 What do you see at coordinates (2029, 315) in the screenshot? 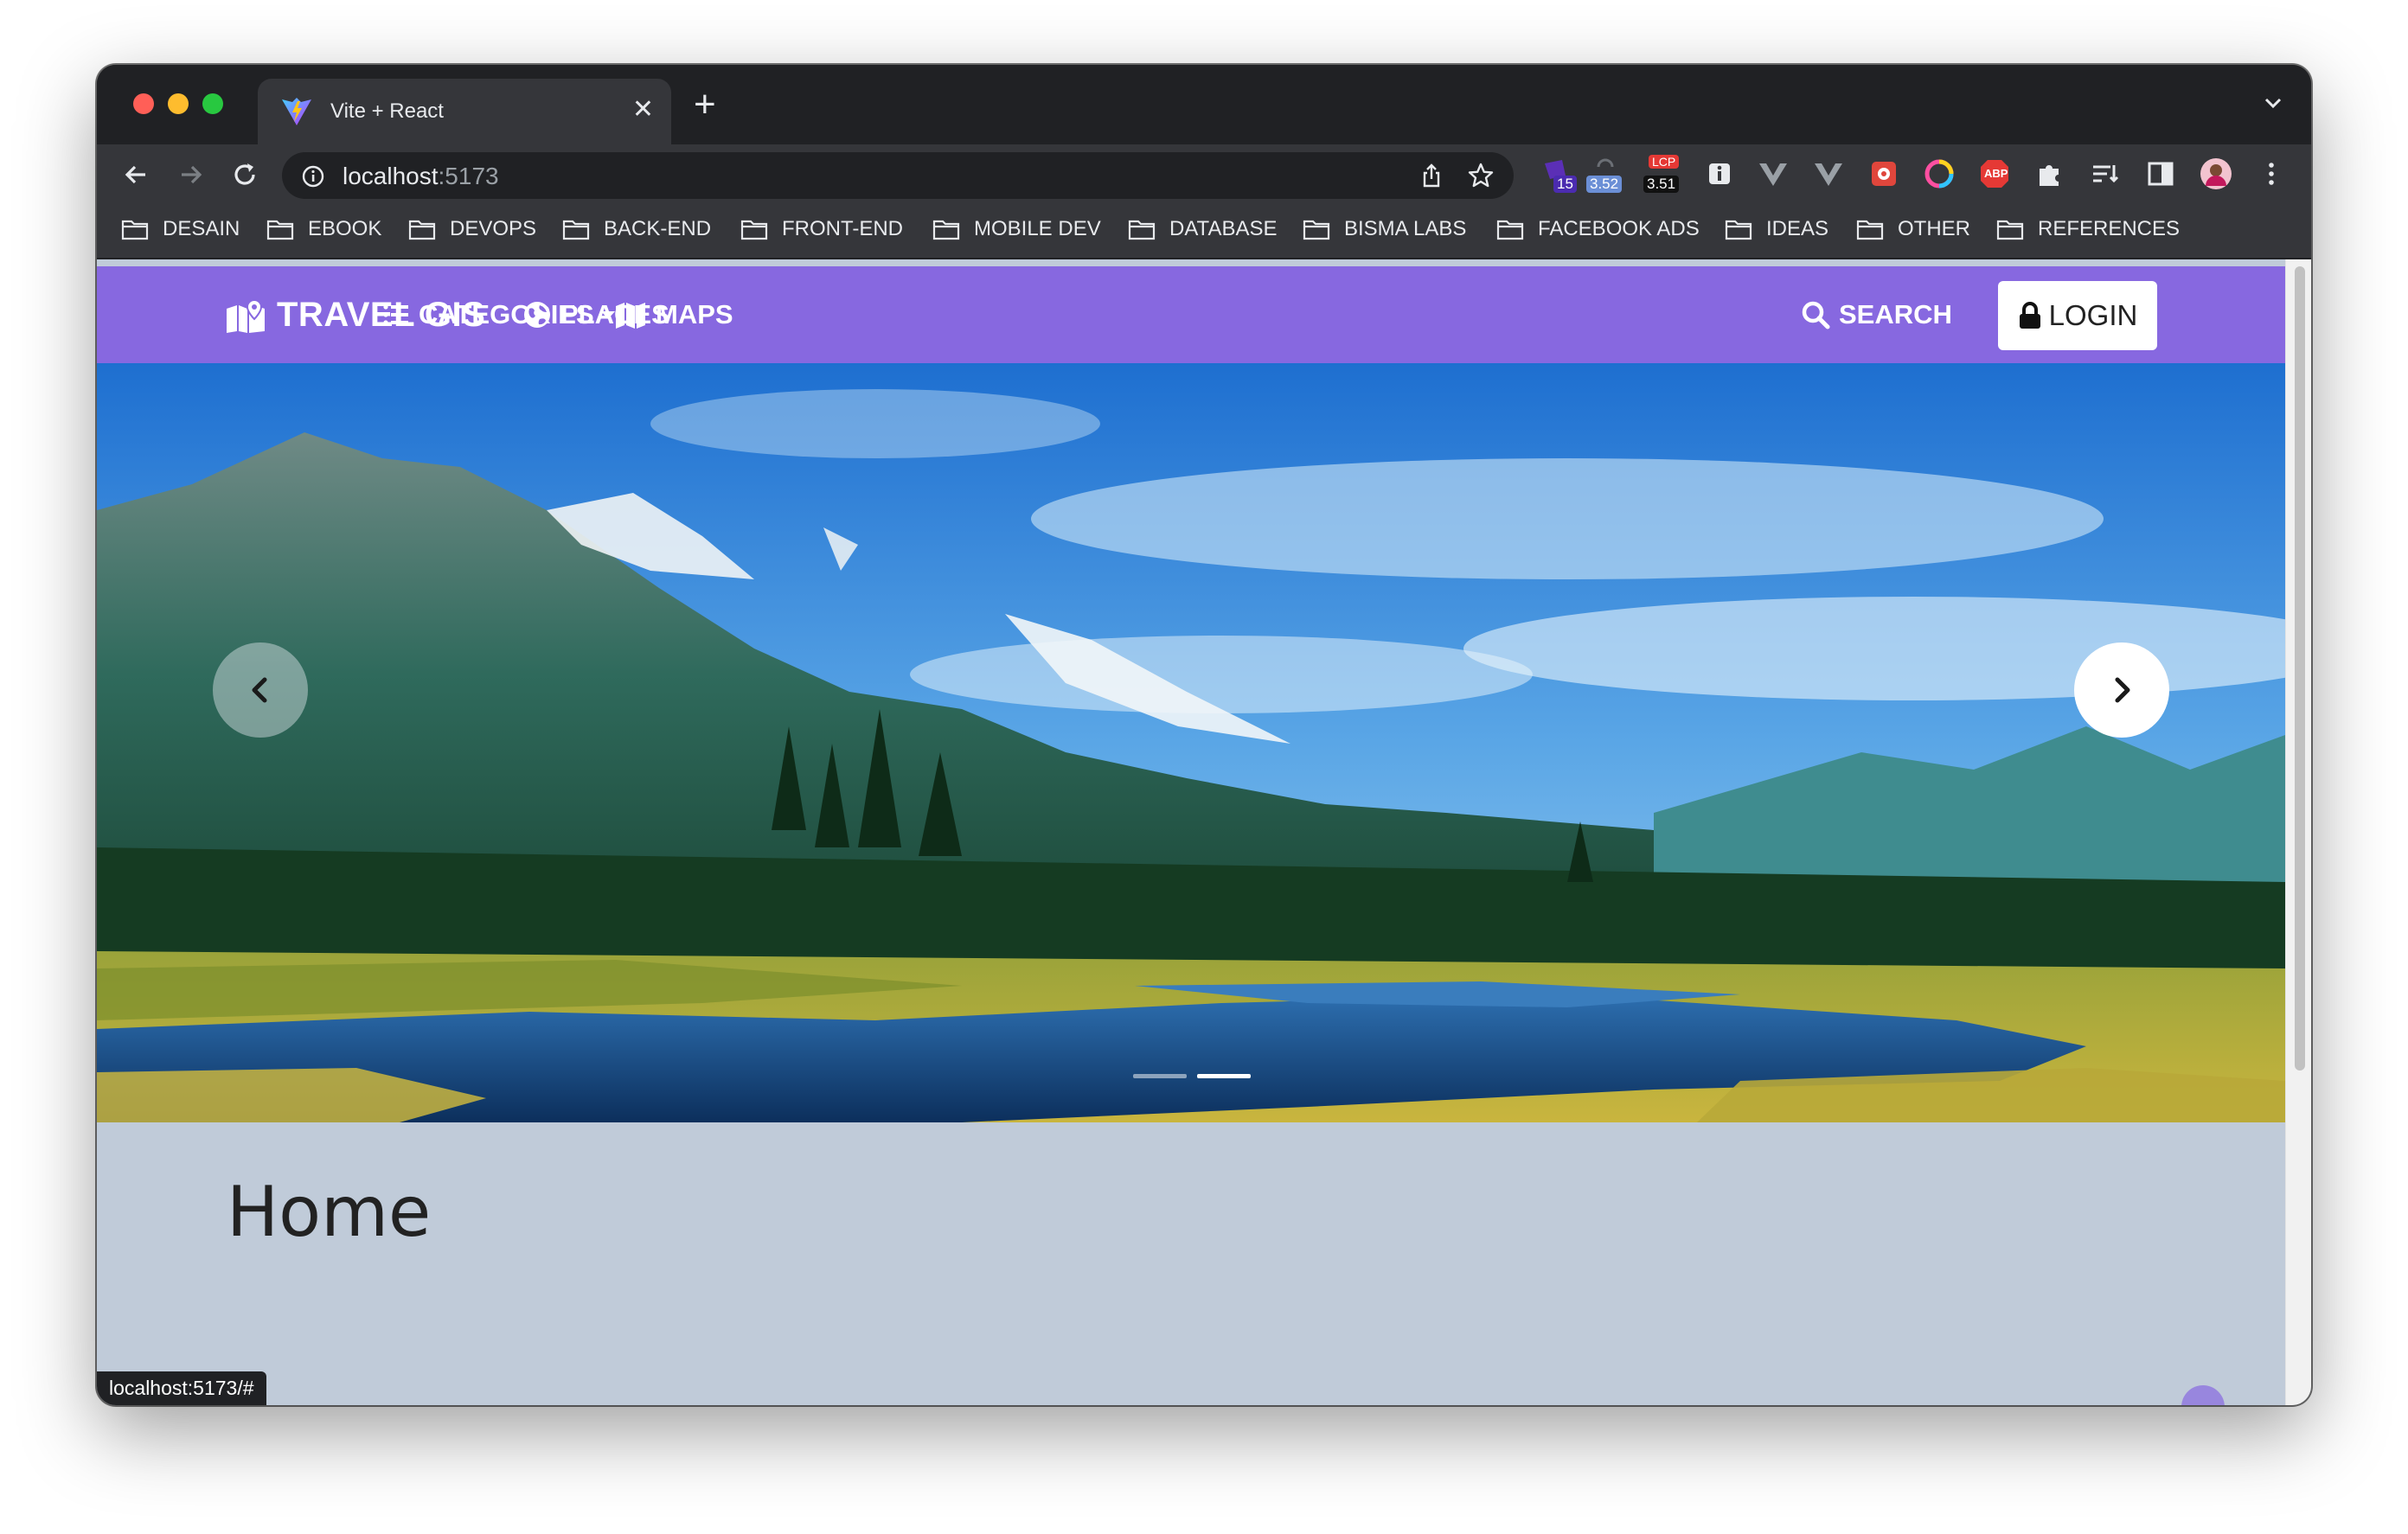
I see `lock-icon` at bounding box center [2029, 315].